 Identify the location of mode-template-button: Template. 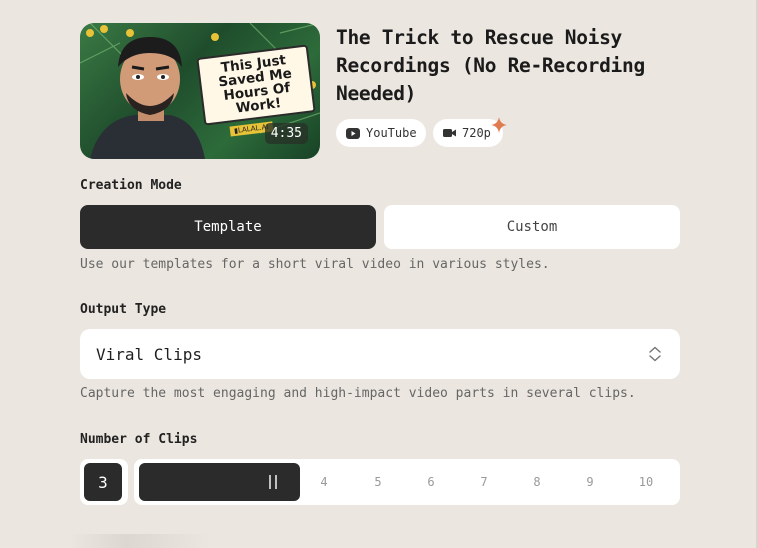
(228, 227).